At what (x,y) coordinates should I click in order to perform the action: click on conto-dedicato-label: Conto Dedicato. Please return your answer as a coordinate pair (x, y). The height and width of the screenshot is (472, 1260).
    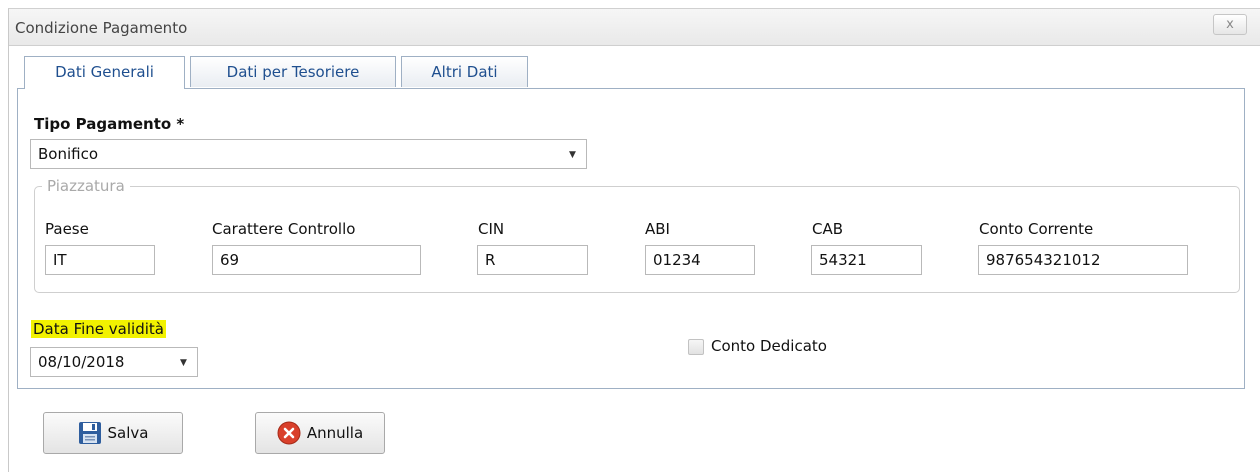
    Looking at the image, I should click on (769, 346).